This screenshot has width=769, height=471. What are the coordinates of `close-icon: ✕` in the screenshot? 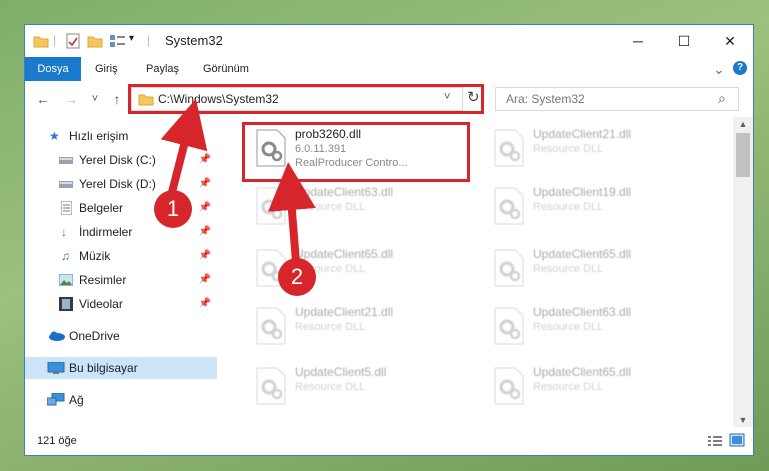 It's located at (730, 41).